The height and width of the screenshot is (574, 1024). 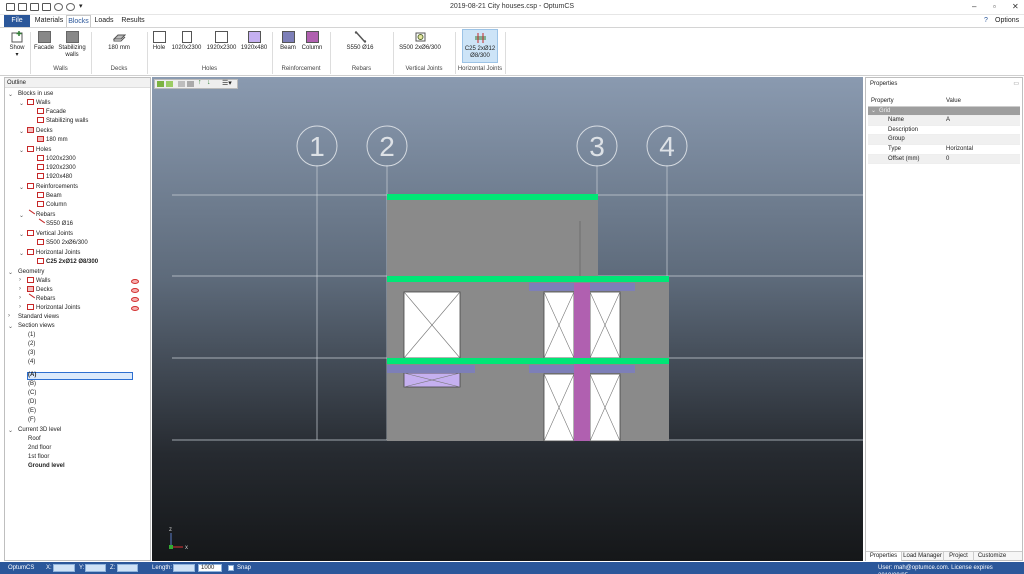 What do you see at coordinates (53, 308) in the screenshot?
I see `tree-item-geom-horizontal-joints: Horizontal Joints` at bounding box center [53, 308].